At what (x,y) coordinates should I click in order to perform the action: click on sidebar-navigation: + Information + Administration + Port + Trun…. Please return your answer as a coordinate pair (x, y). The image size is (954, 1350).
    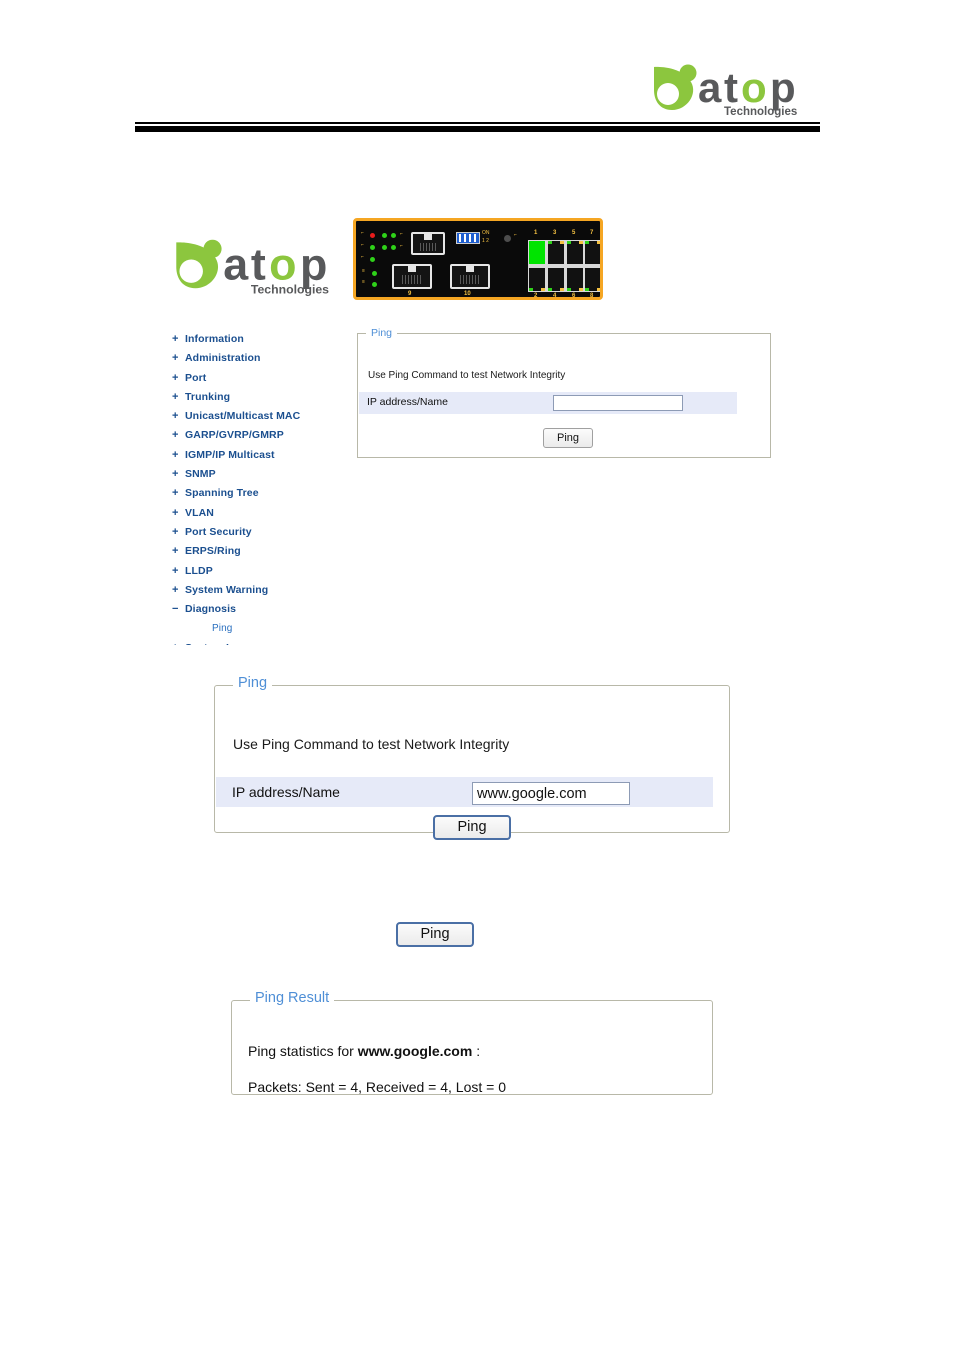
    Looking at the image, I should click on (262, 486).